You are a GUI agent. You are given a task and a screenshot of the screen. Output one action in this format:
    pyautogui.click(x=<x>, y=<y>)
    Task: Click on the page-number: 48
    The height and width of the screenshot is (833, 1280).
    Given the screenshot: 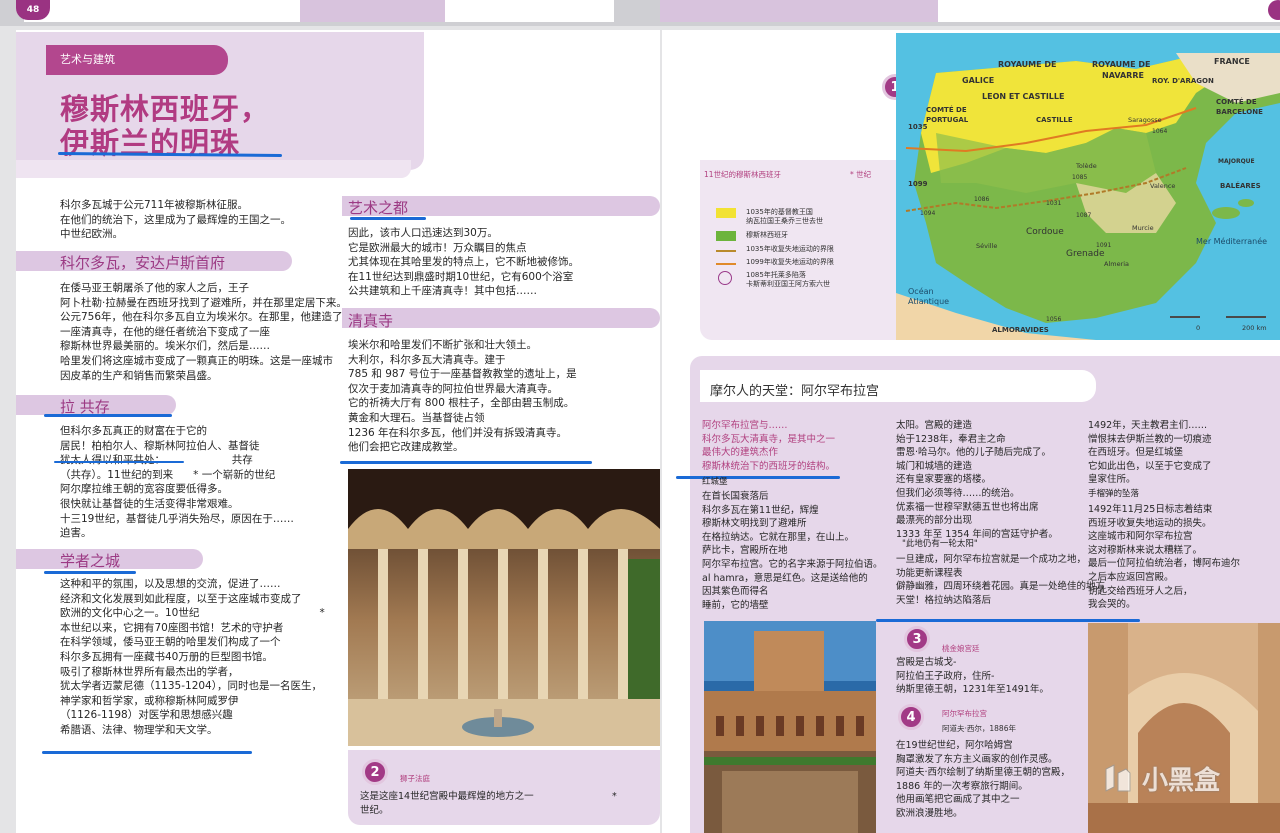 What is the action you would take?
    pyautogui.click(x=33, y=10)
    